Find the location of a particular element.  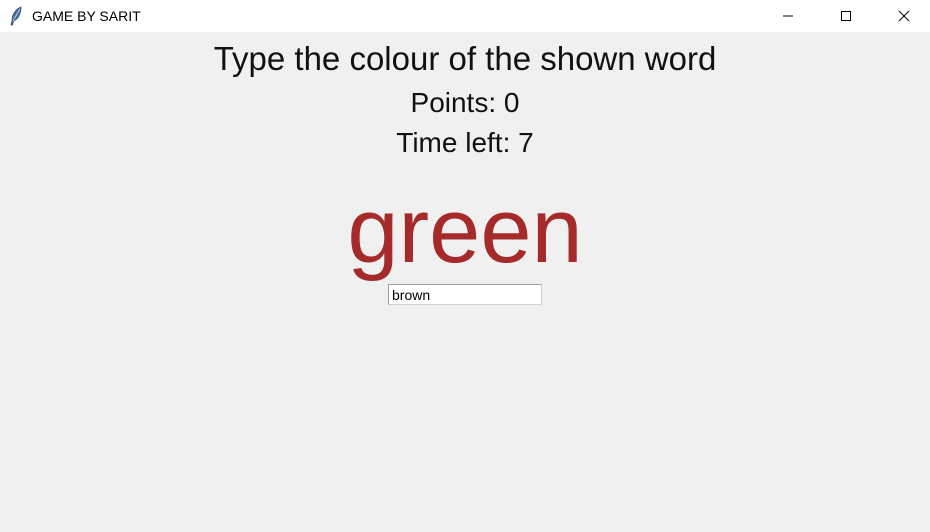

title-bar: GAME BY SARIT is located at coordinates (465, 16).